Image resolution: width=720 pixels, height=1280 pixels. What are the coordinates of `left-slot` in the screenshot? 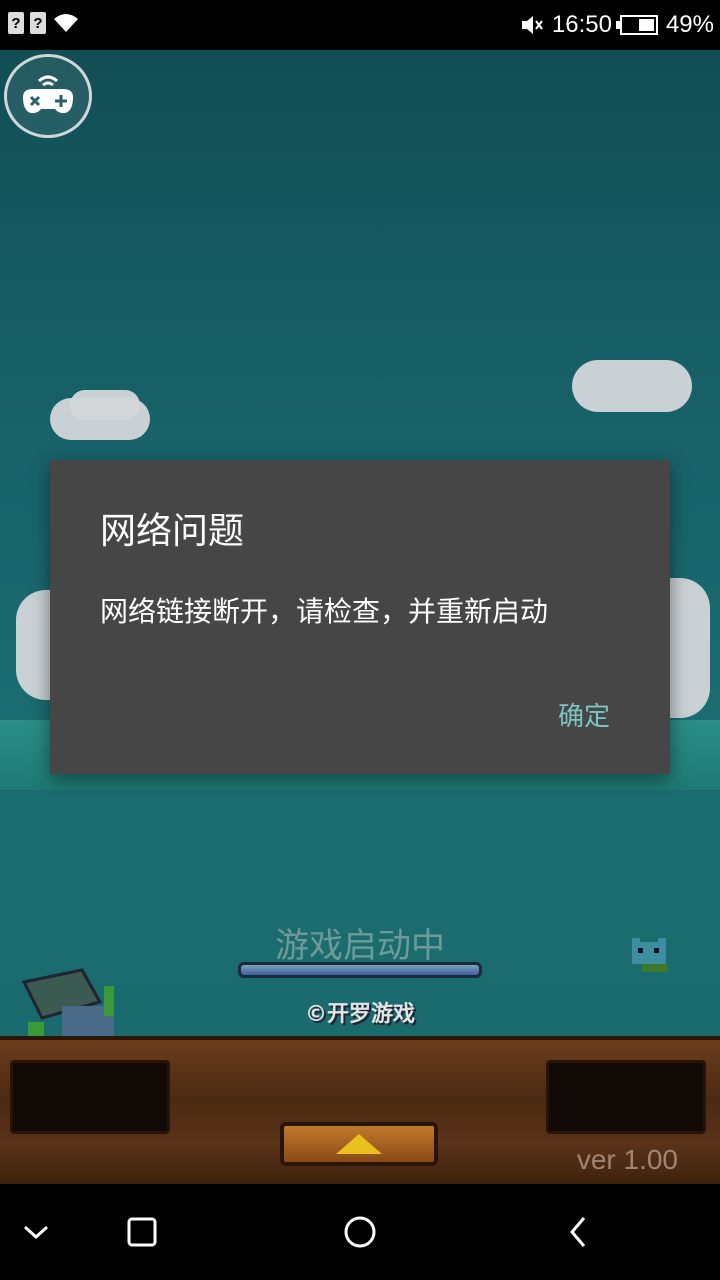 It's located at (90, 1097).